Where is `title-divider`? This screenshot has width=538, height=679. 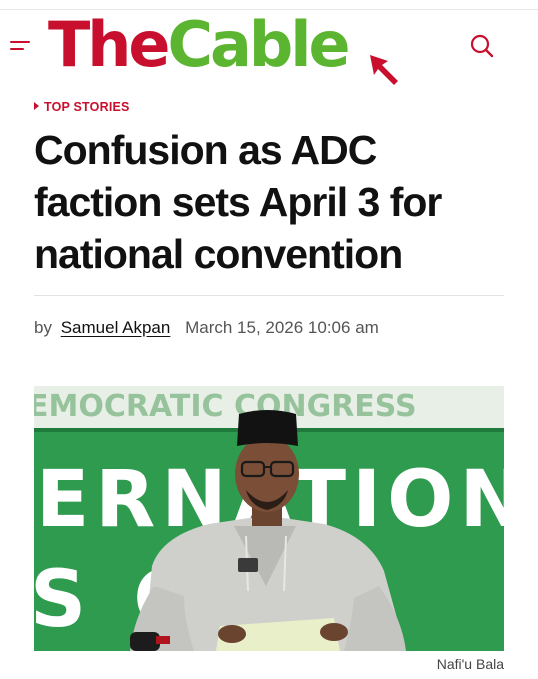 title-divider is located at coordinates (269, 295).